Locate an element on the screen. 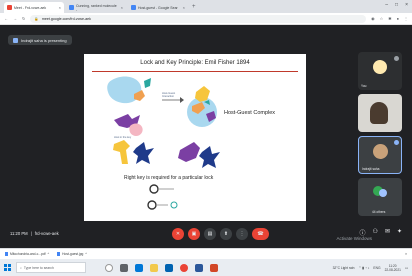 This screenshot has width=412, height=276. word-icon is located at coordinates (199, 267).